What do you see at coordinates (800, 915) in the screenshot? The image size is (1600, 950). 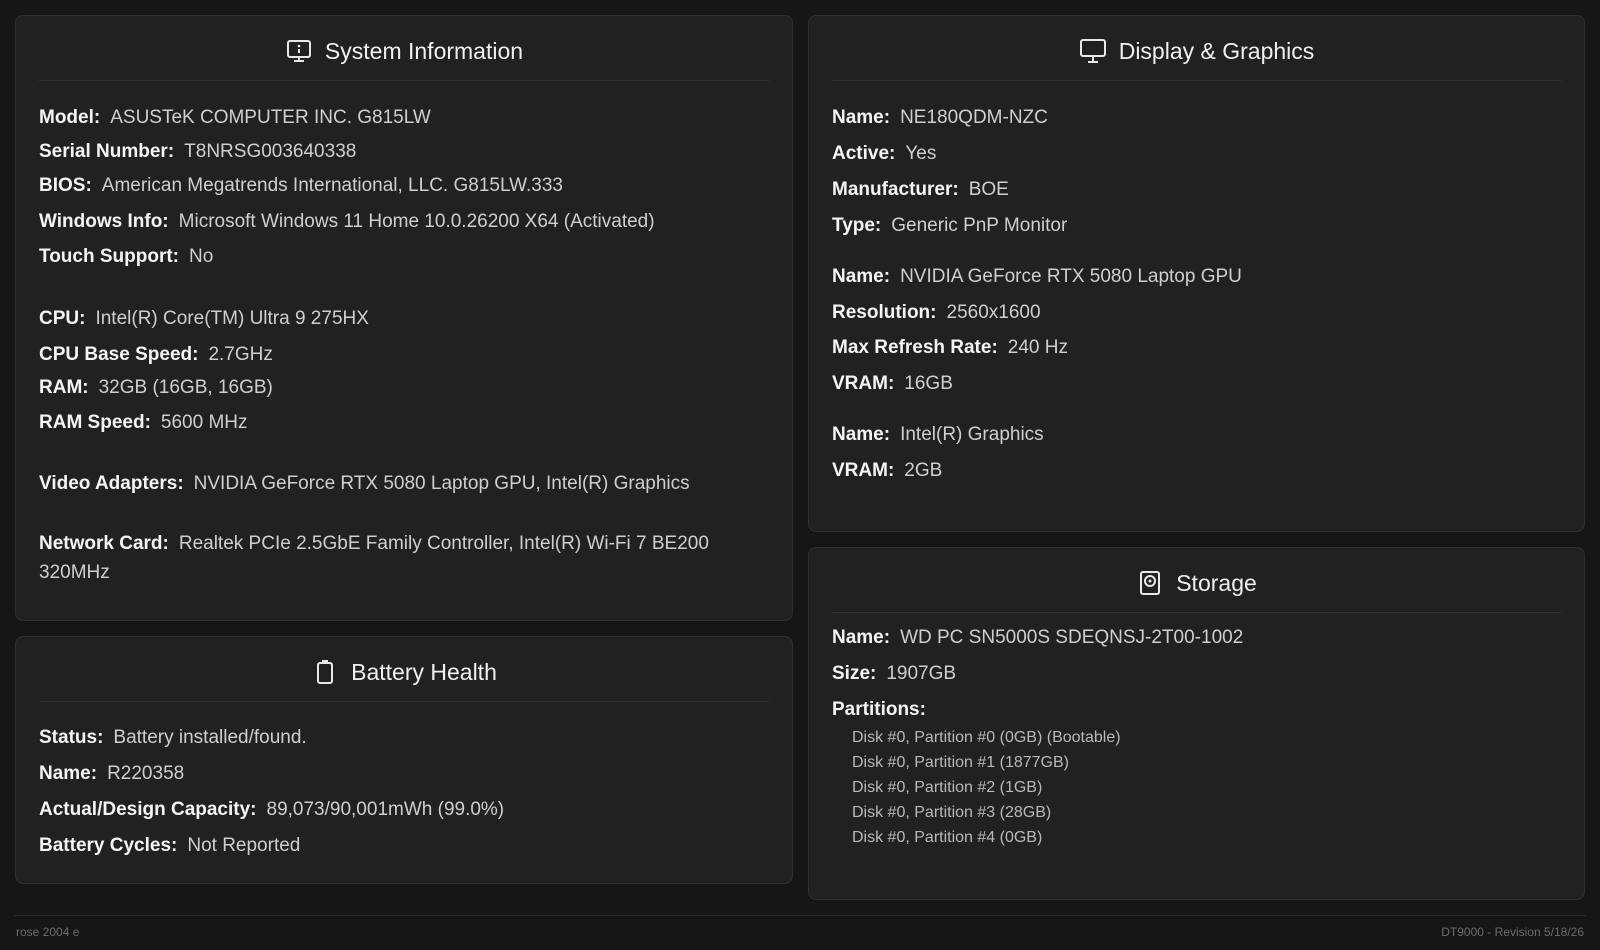 I see `footer-divider` at bounding box center [800, 915].